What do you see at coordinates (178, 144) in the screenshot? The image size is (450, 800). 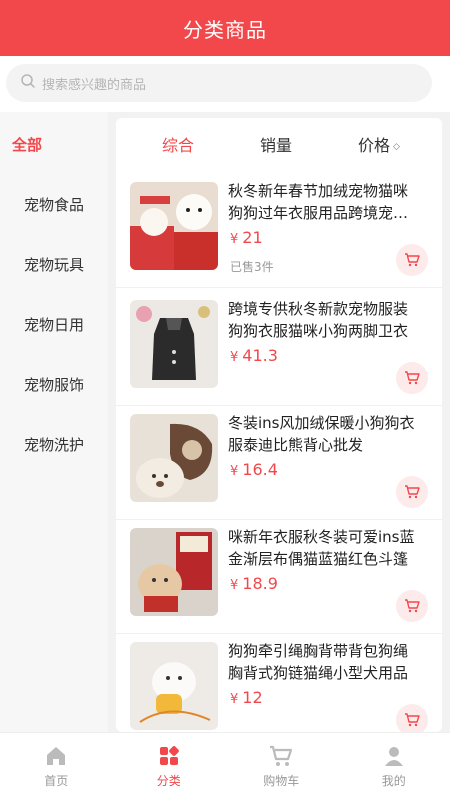 I see `sort-composite: 综合` at bounding box center [178, 144].